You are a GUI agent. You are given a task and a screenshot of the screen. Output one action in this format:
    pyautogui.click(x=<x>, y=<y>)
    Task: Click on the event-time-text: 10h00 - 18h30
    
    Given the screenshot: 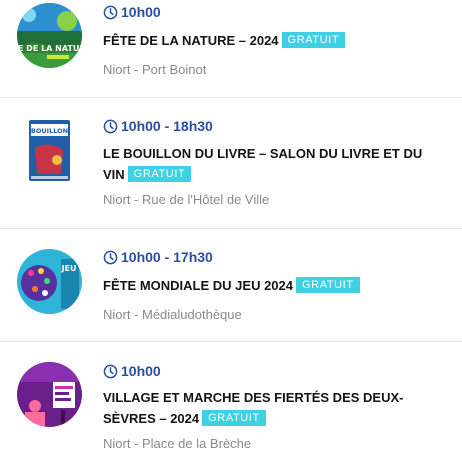 What is the action you would take?
    pyautogui.click(x=167, y=126)
    